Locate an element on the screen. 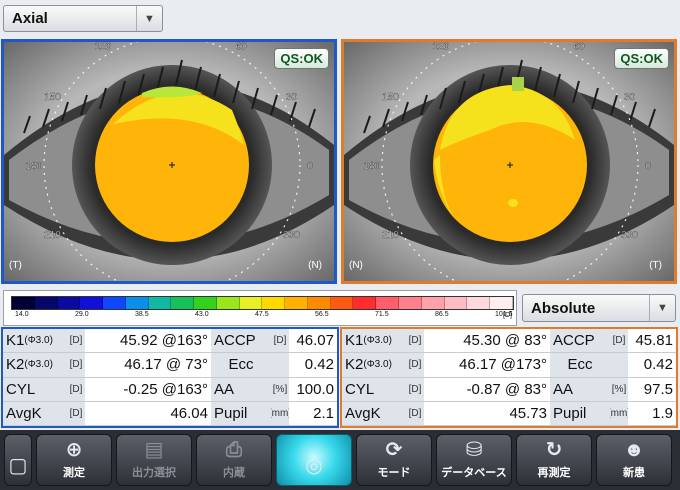 The width and height of the screenshot is (680, 490). cyl-value: -0.87 @ 83° is located at coordinates (487, 389).